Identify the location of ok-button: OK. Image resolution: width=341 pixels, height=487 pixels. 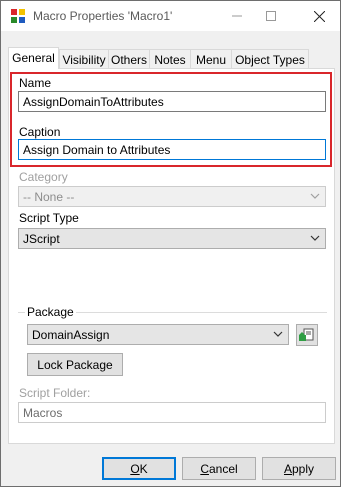
(139, 468).